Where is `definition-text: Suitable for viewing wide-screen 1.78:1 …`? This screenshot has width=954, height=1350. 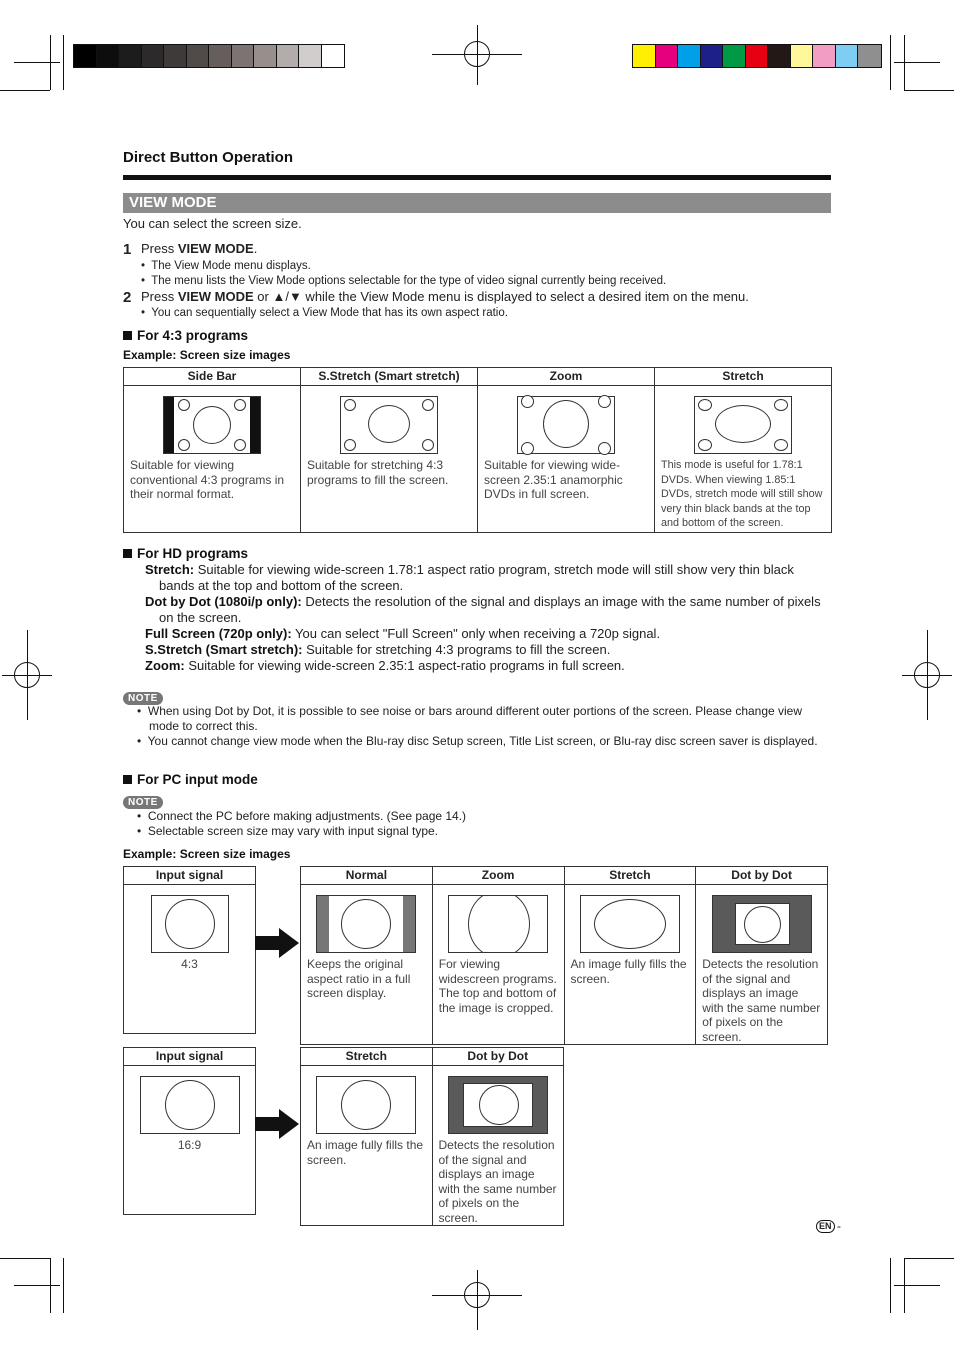
definition-text: Suitable for viewing wide-screen 1.78:1 … is located at coordinates (476, 577).